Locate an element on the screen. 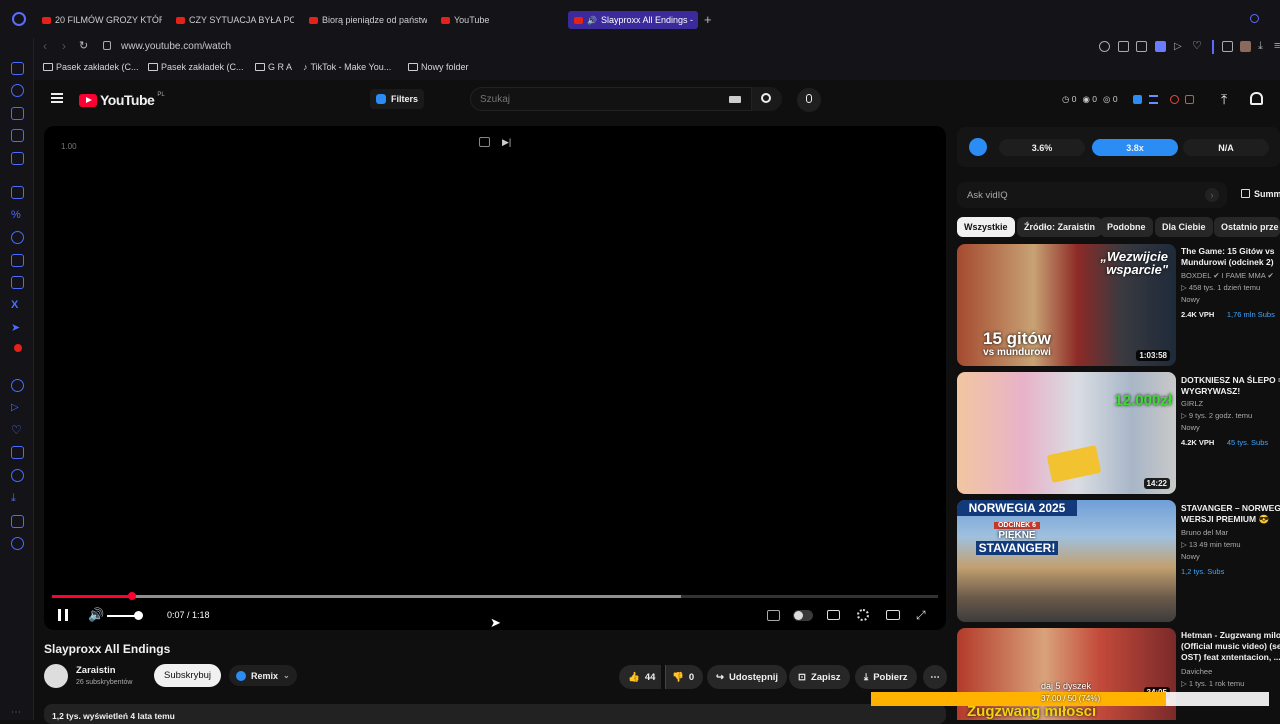  keyboard-icon is located at coordinates (735, 99).